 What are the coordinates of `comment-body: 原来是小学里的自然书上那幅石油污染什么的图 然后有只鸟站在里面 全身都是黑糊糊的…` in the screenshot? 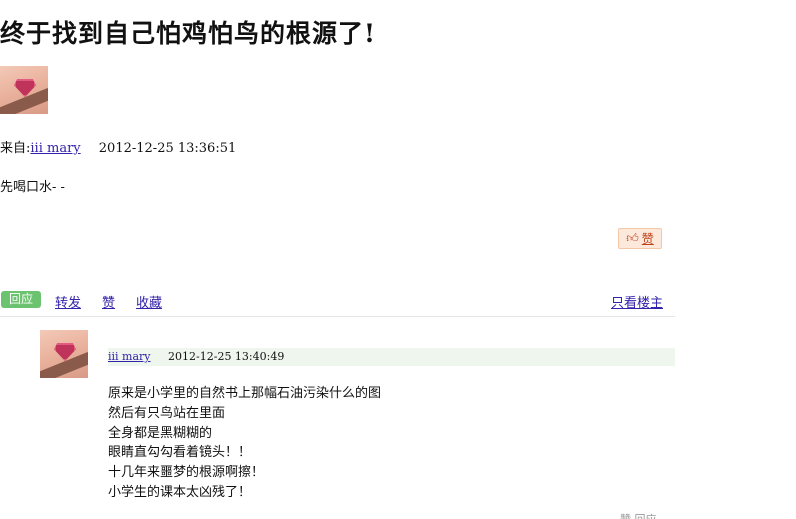 It's located at (244, 443).